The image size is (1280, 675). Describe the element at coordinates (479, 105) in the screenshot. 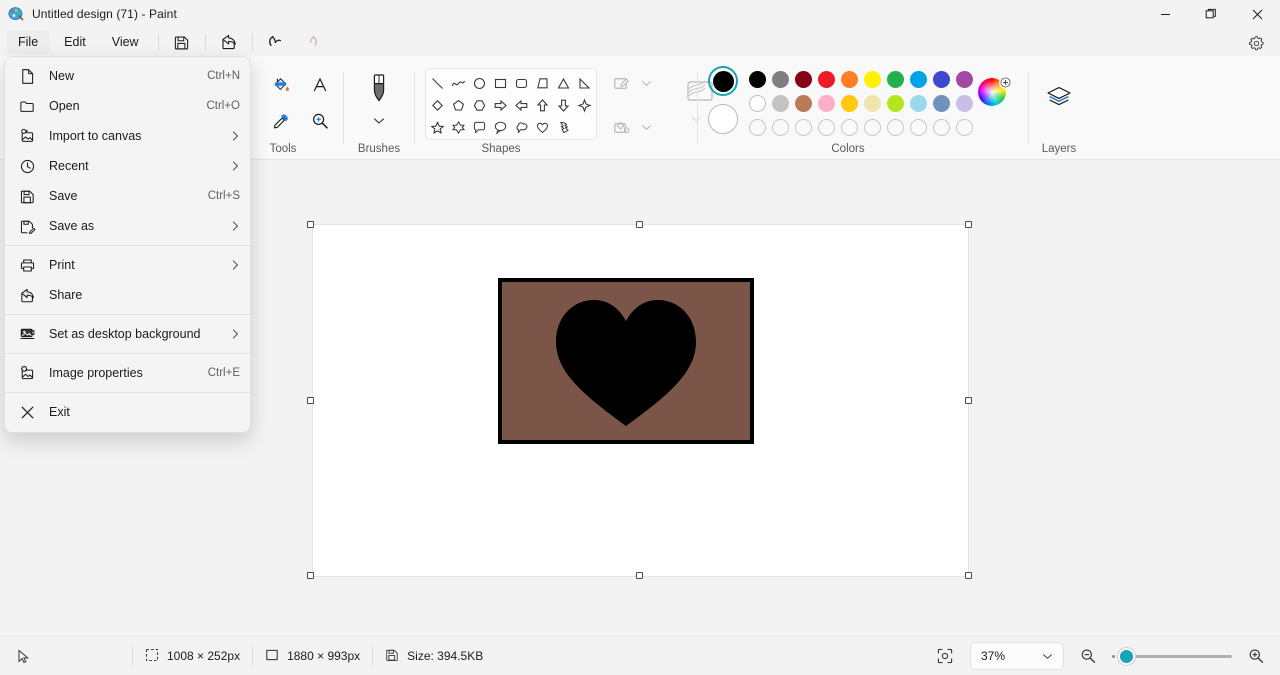

I see `hexagon-shape` at that location.